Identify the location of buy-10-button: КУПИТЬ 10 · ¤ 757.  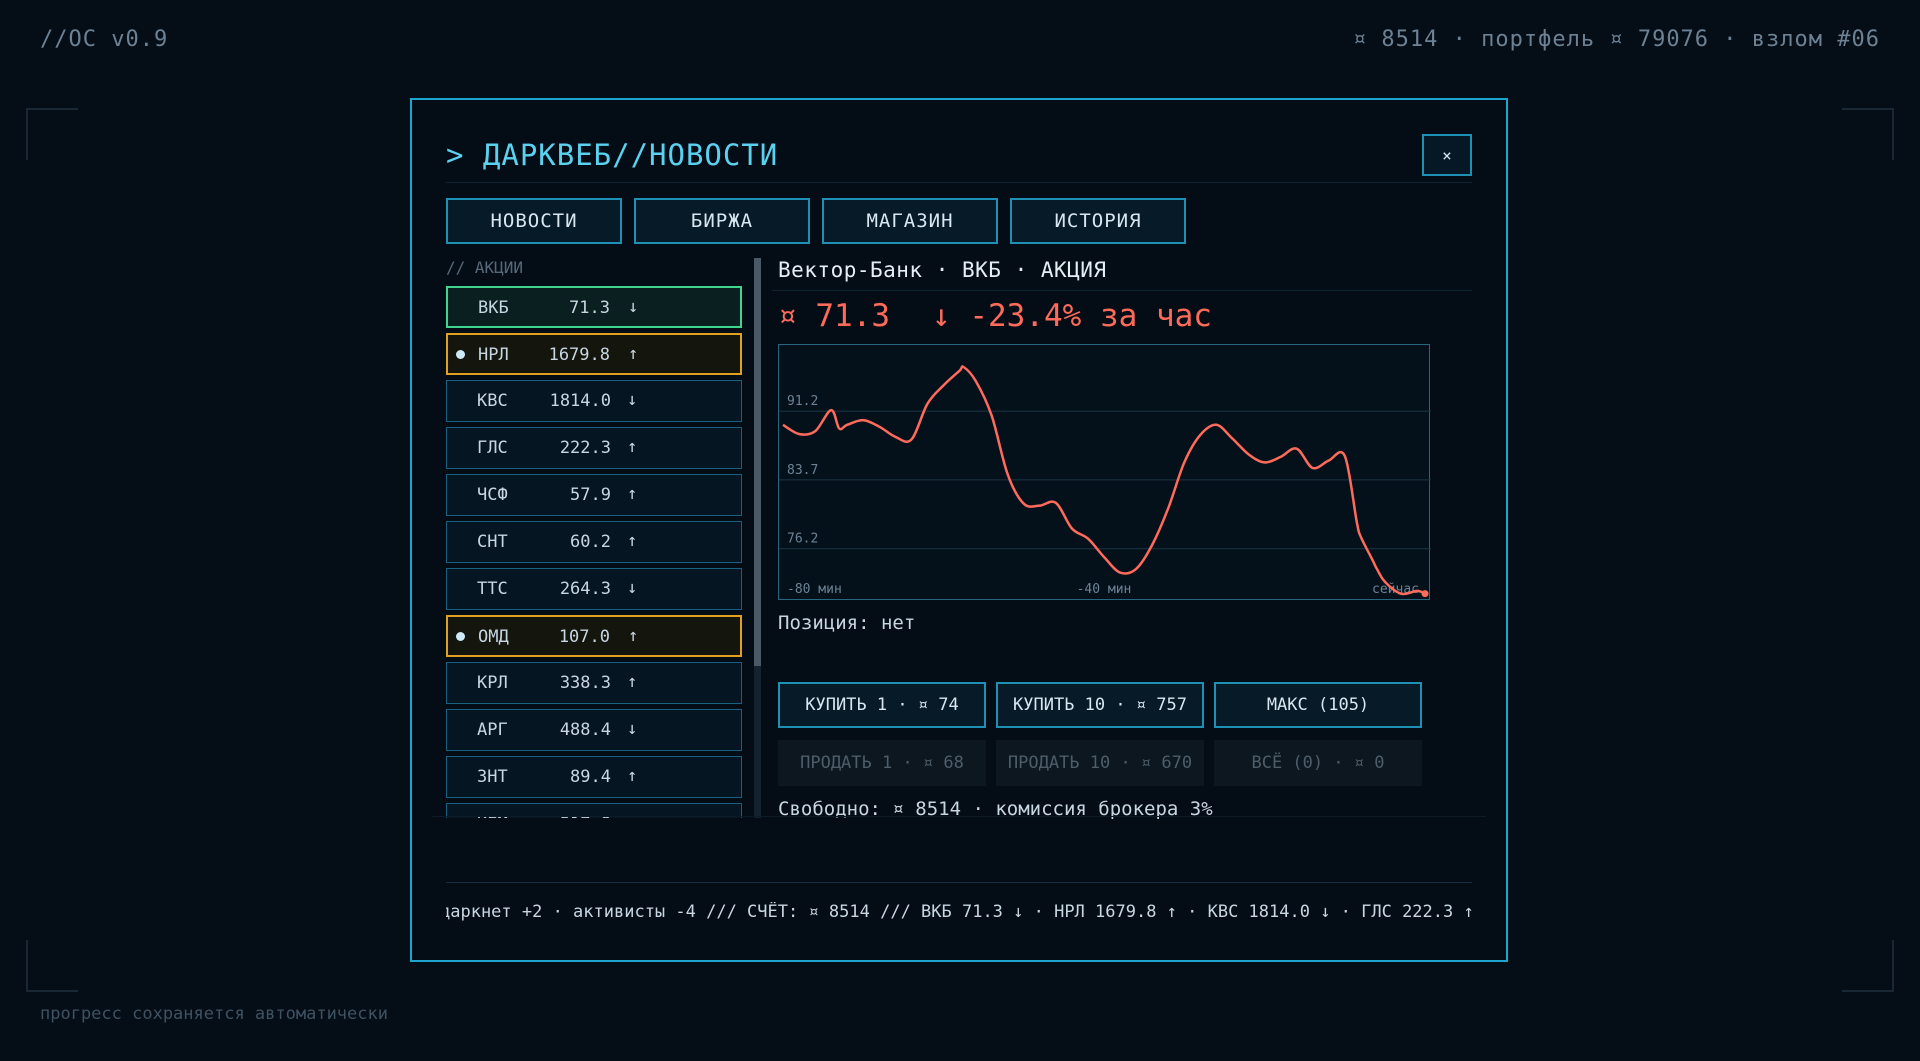
(1100, 705).